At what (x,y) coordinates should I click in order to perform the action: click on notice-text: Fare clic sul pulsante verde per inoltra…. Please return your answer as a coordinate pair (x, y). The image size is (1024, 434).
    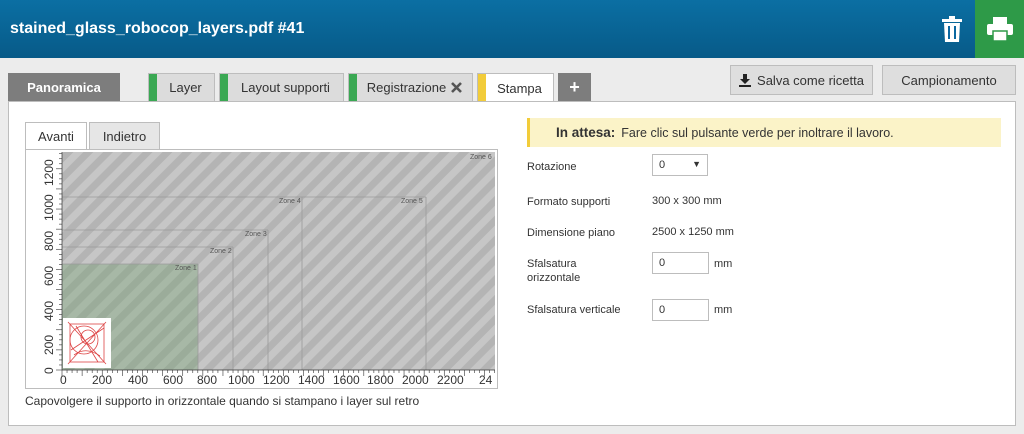
    Looking at the image, I should click on (757, 132).